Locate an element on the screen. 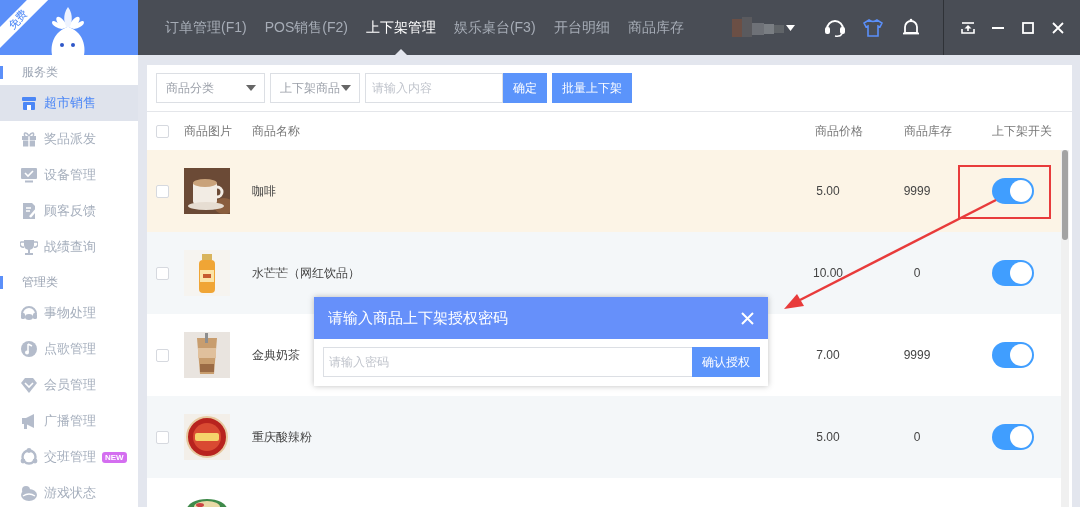 The height and width of the screenshot is (507, 1080). nav-tab: 上下架管理 is located at coordinates (400, 27).